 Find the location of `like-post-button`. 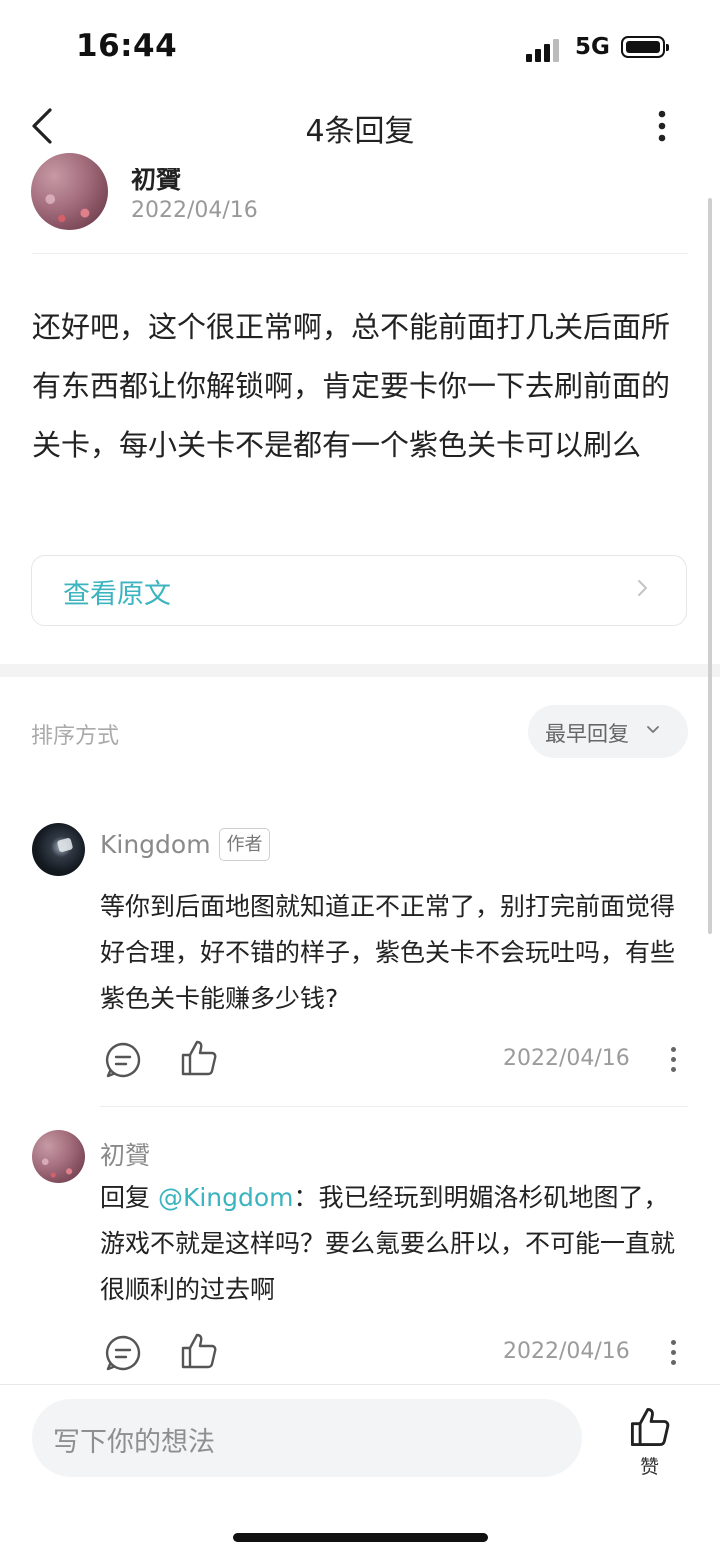

like-post-button is located at coordinates (650, 1427).